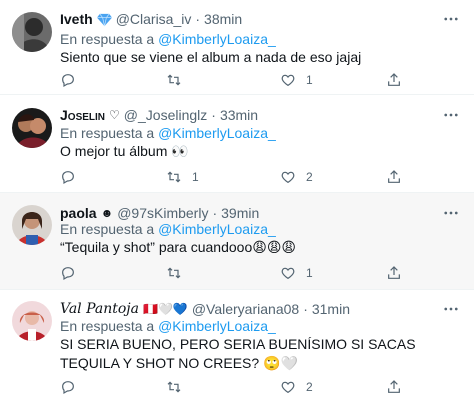 This screenshot has width=474, height=403. I want to click on action-bar: 1 2, so click(230, 177).